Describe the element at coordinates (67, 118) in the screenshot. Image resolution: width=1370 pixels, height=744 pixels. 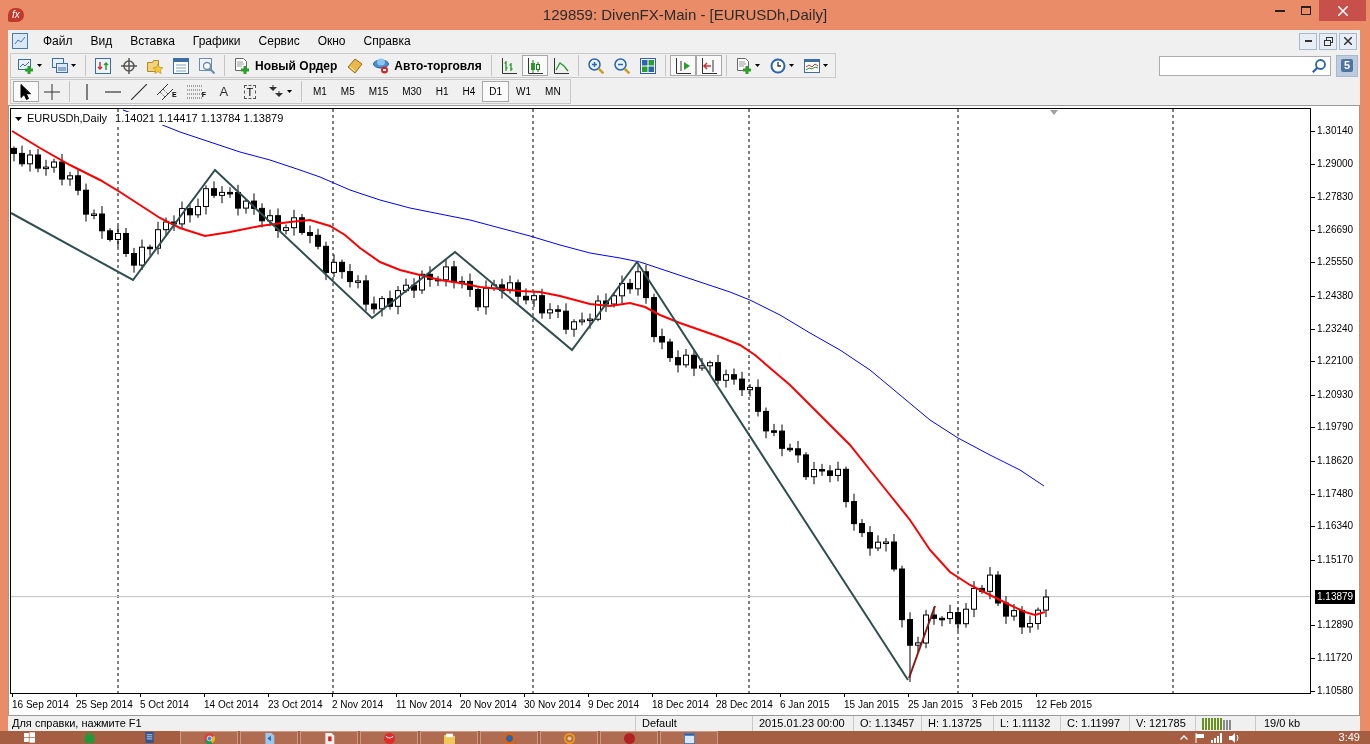
I see `chart-symbol: EURUSDh,Daily` at that location.